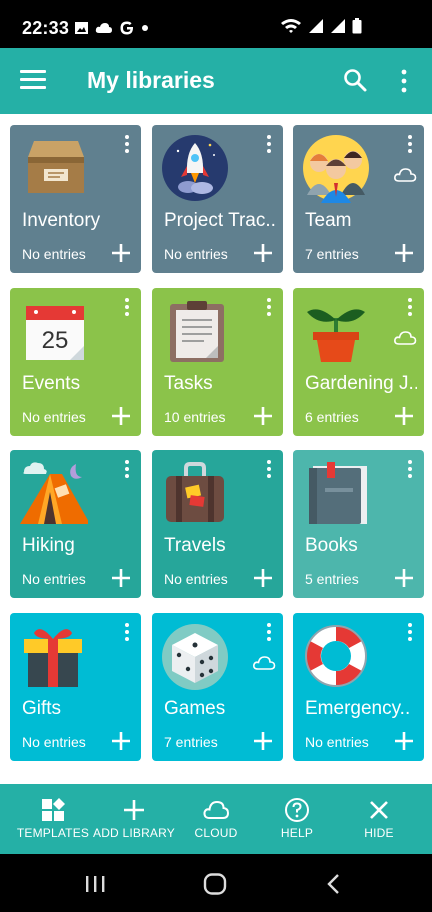 This screenshot has height=912, width=432. I want to click on library-tile-hiking: Hiking No entries, so click(75, 524).